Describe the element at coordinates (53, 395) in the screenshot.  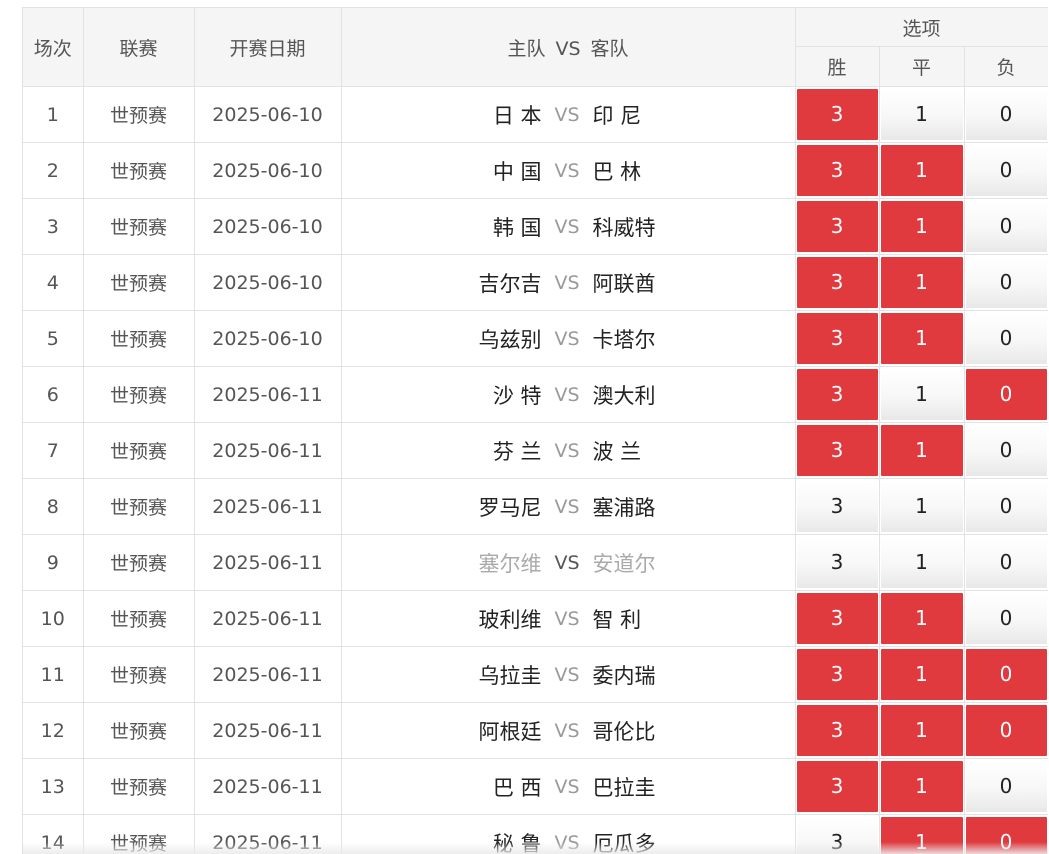
I see `match-index: 6` at that location.